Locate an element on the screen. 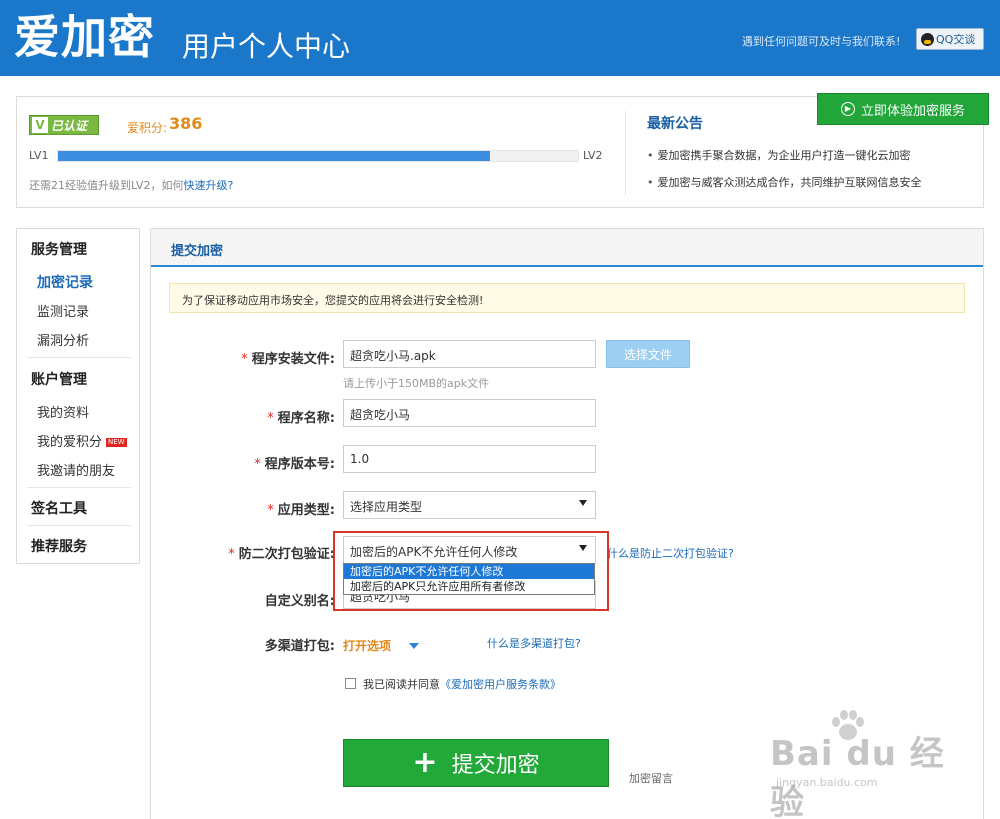 The image size is (1000, 819). sidebar-item-vulnerability-analysis: 漏洞分析 is located at coordinates (63, 339).